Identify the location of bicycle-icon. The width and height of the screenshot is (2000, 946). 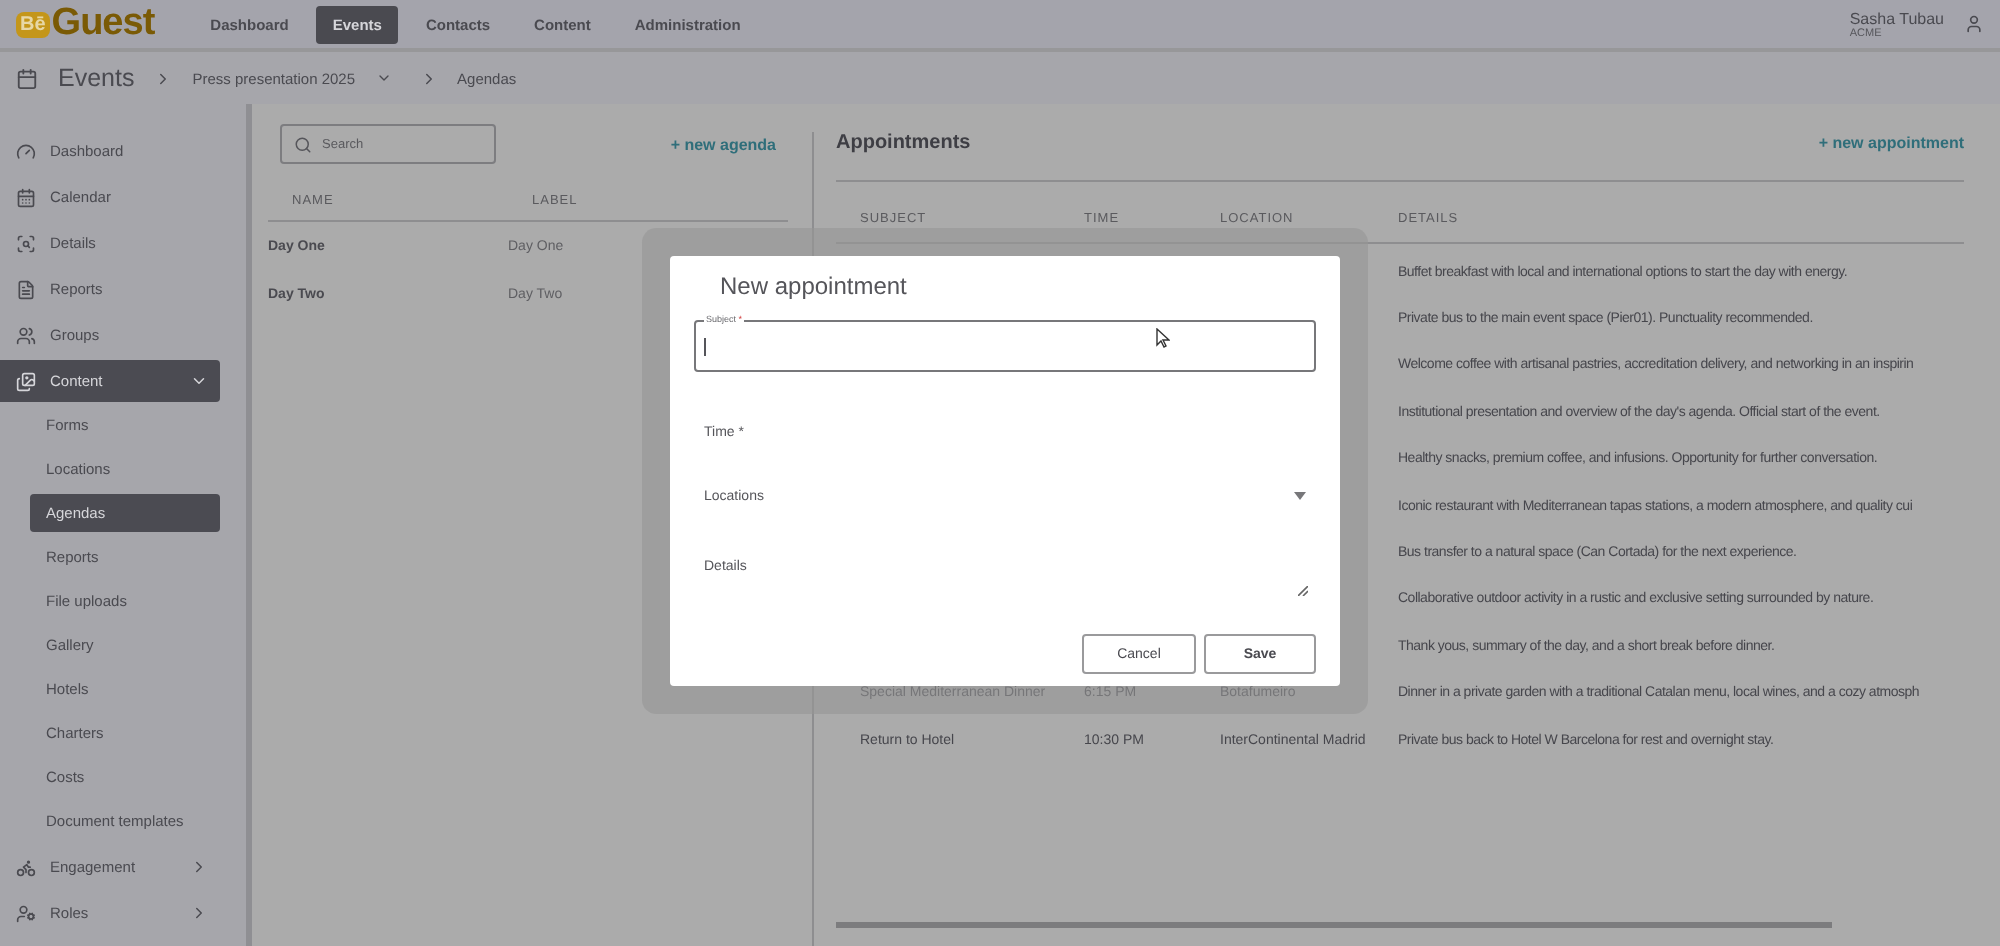
(26, 867).